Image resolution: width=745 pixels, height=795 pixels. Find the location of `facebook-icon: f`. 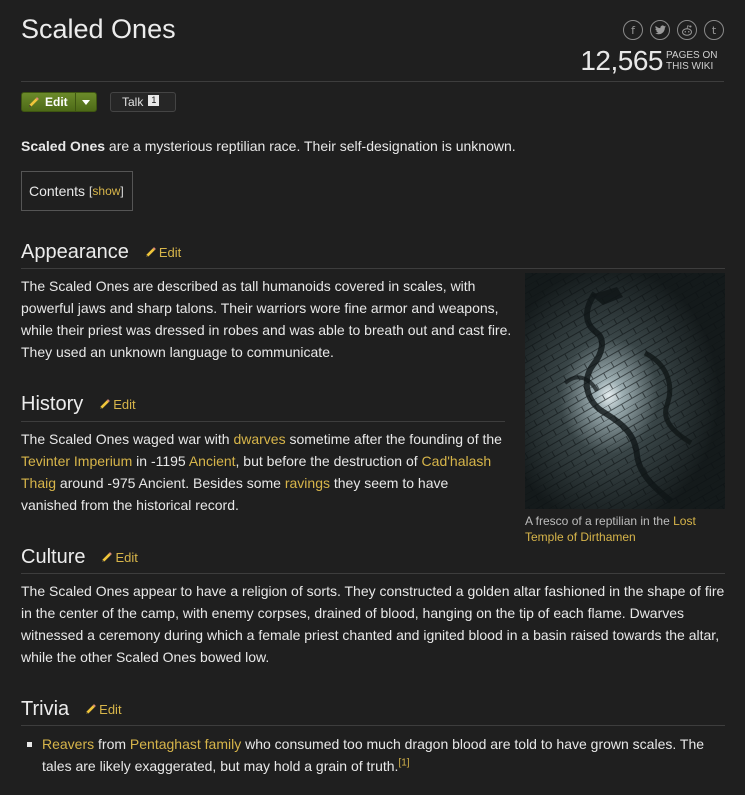

facebook-icon: f is located at coordinates (633, 30).